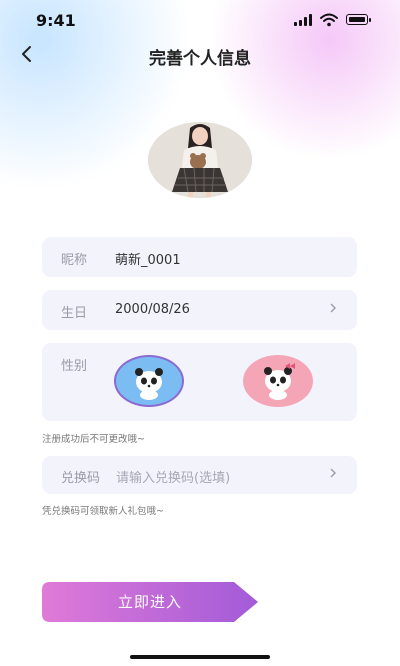 The image size is (400, 666). What do you see at coordinates (303, 20) in the screenshot?
I see `signal-icon` at bounding box center [303, 20].